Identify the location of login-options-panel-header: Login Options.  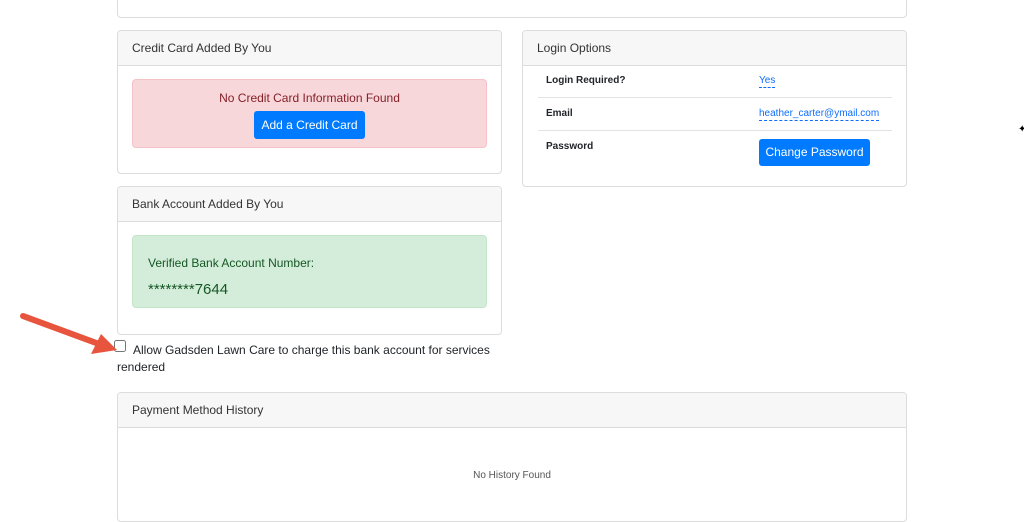
(714, 48).